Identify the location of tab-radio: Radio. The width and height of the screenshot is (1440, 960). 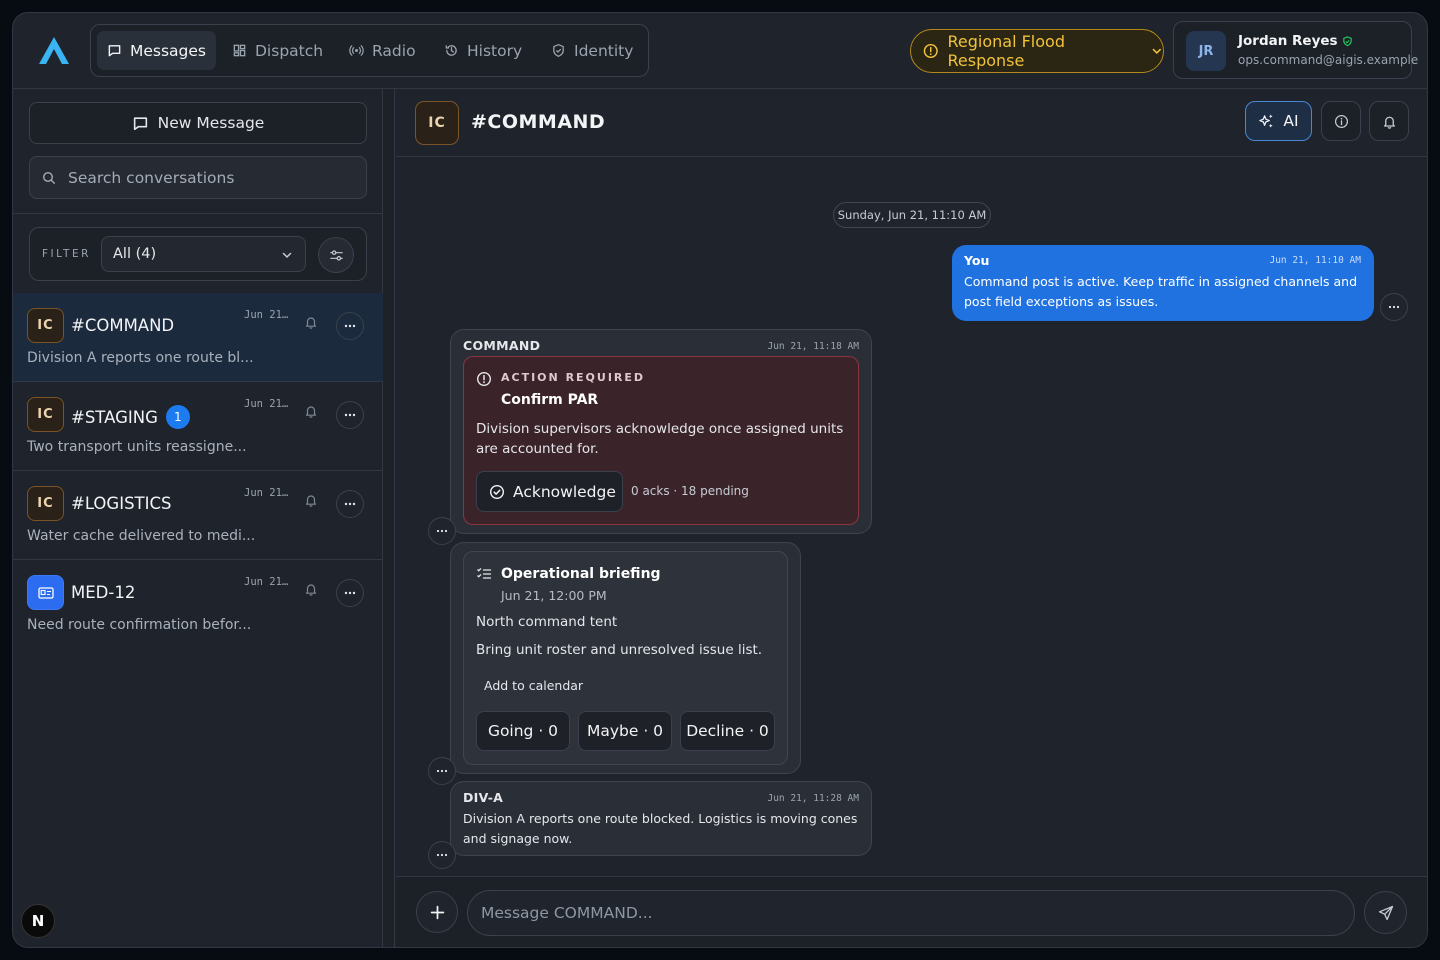
(382, 50).